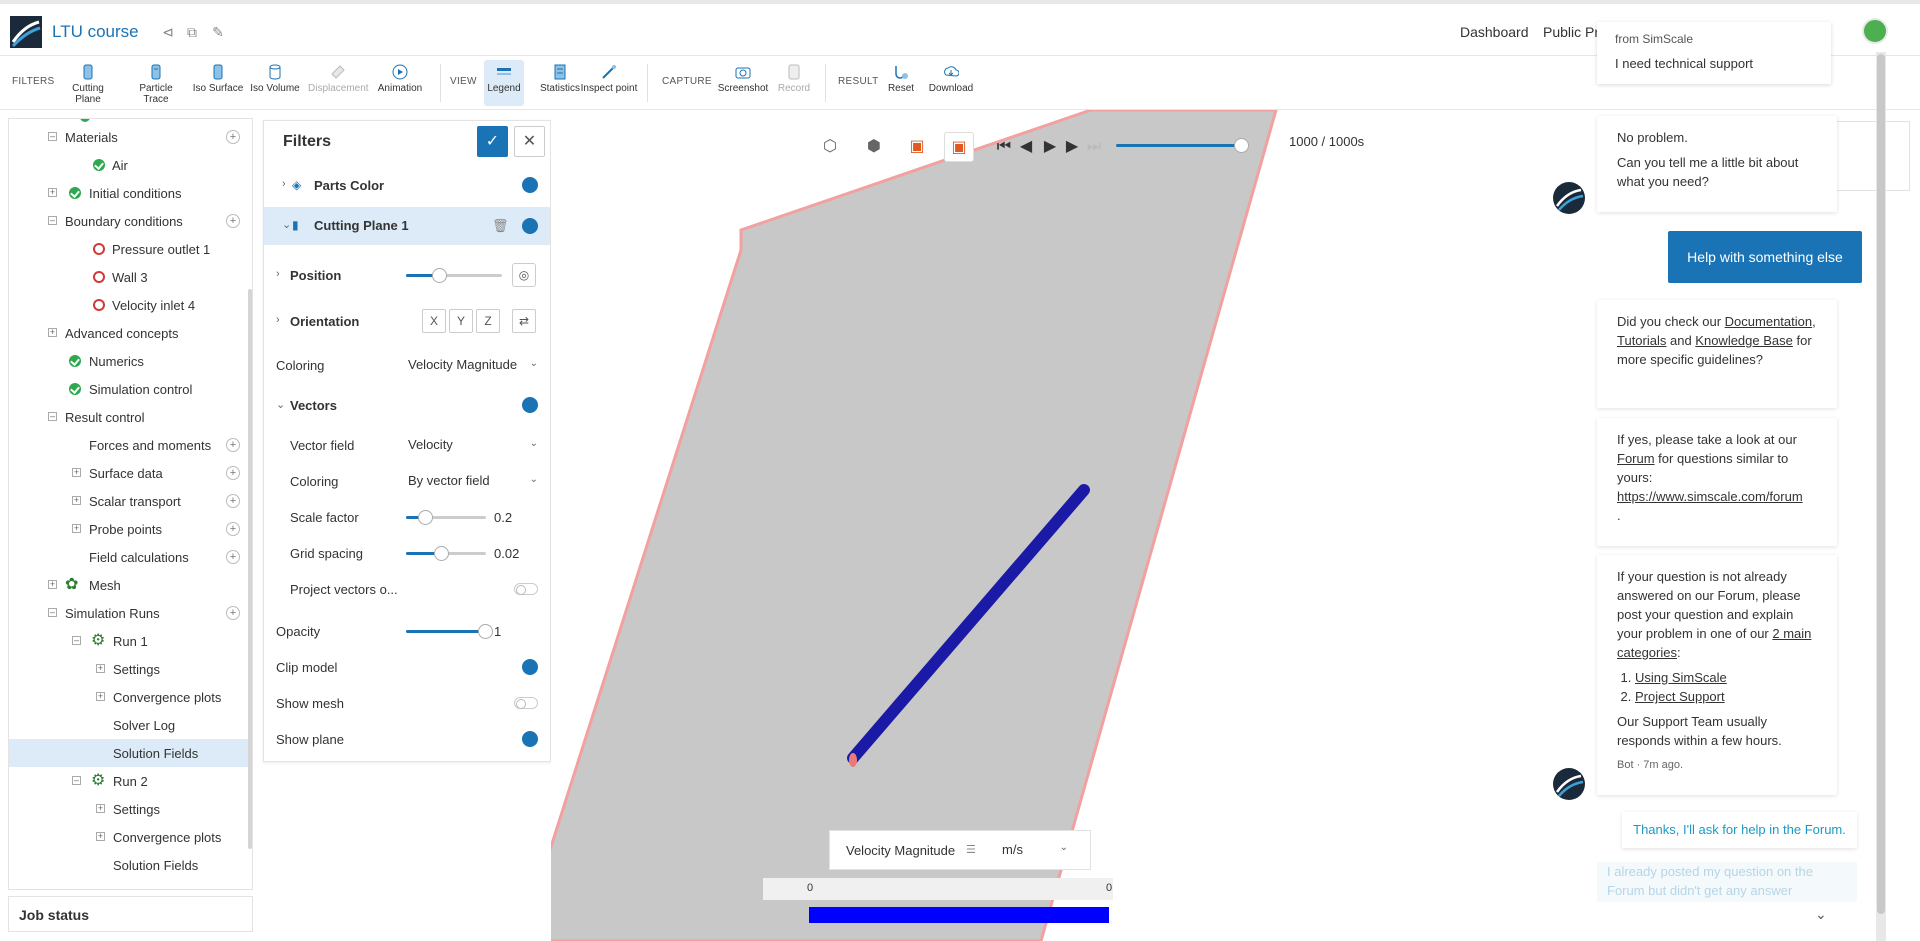 The image size is (1920, 941). What do you see at coordinates (1494, 32) in the screenshot?
I see `nav-dashboard: Dashboard` at bounding box center [1494, 32].